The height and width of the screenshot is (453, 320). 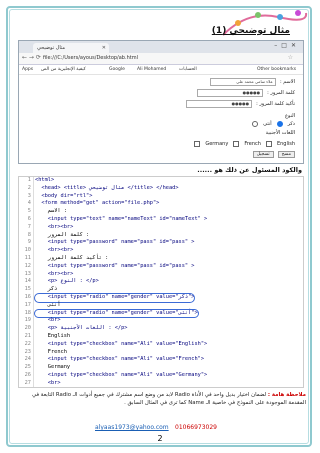 I want to click on code-line: 4 <form method="get" action="file.php">, so click(x=161, y=204).